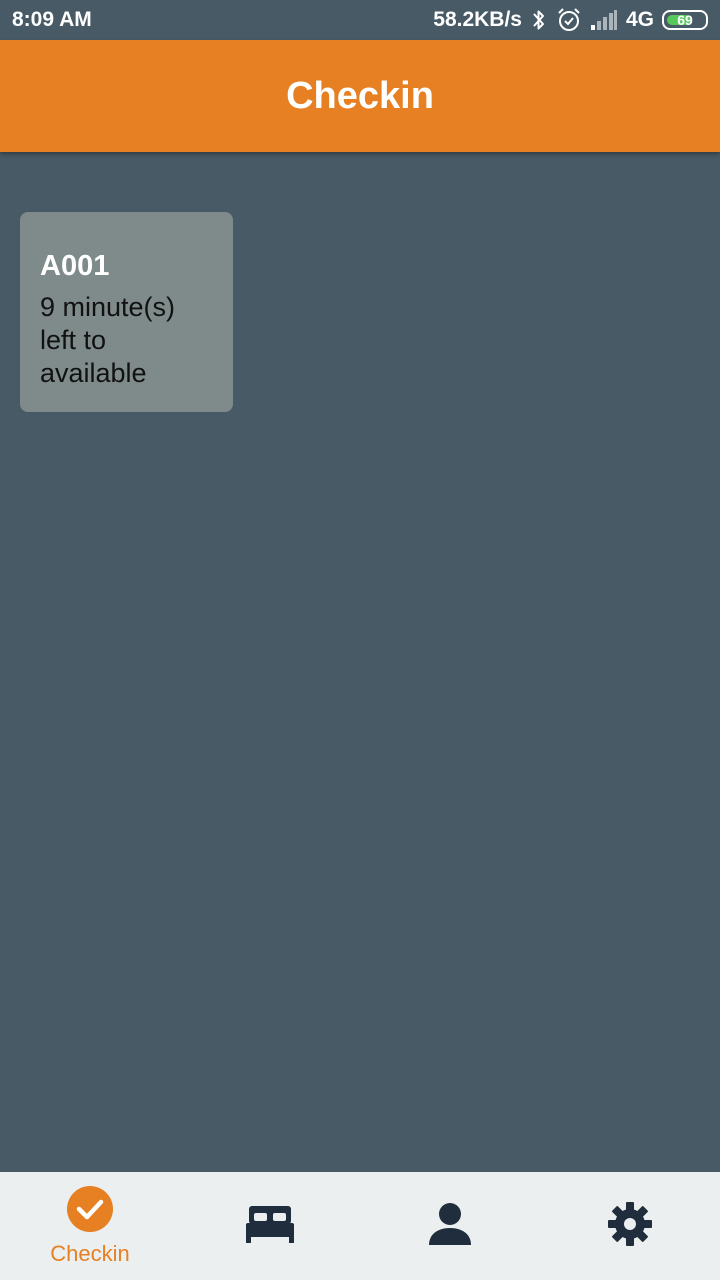 Image resolution: width=720 pixels, height=1280 pixels. I want to click on battery-level: 69, so click(685, 20).